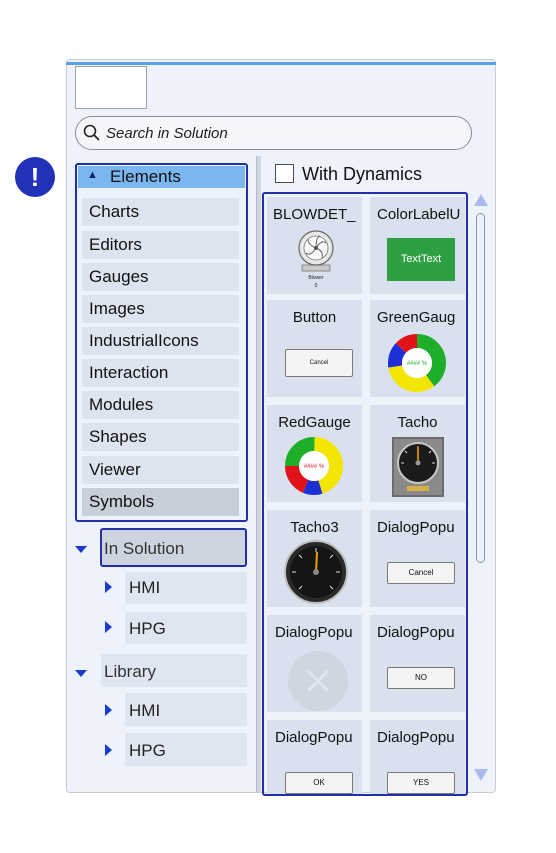 Image resolution: width=556 pixels, height=853 pixels. What do you see at coordinates (160, 373) in the screenshot?
I see `category-item: Interaction` at bounding box center [160, 373].